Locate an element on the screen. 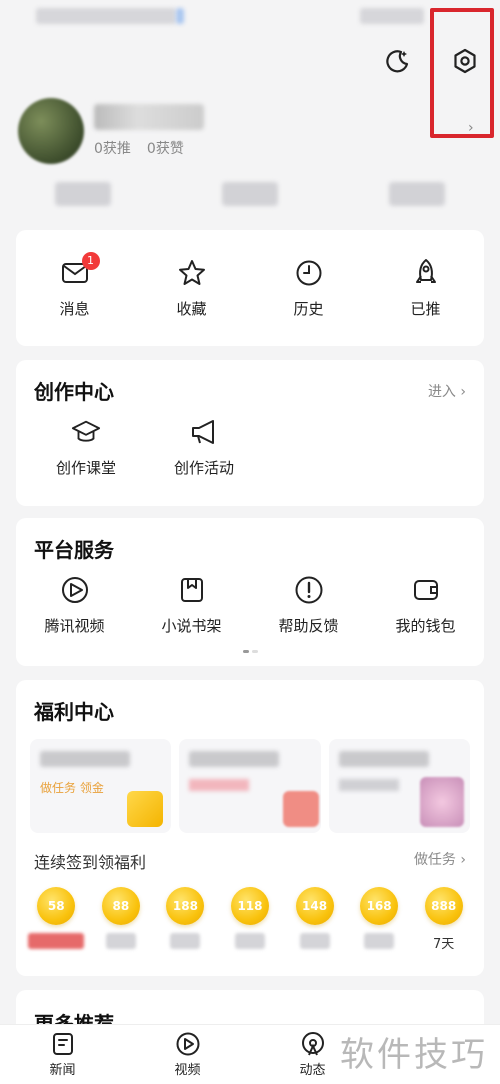 The height and width of the screenshot is (1084, 500). service-item-wallet: 我的钱包 is located at coordinates (426, 605).